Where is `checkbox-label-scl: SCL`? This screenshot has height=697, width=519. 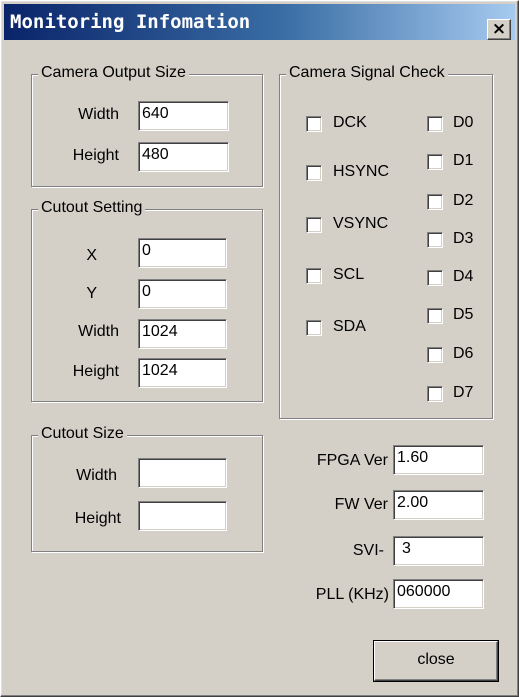 checkbox-label-scl: SCL is located at coordinates (349, 274).